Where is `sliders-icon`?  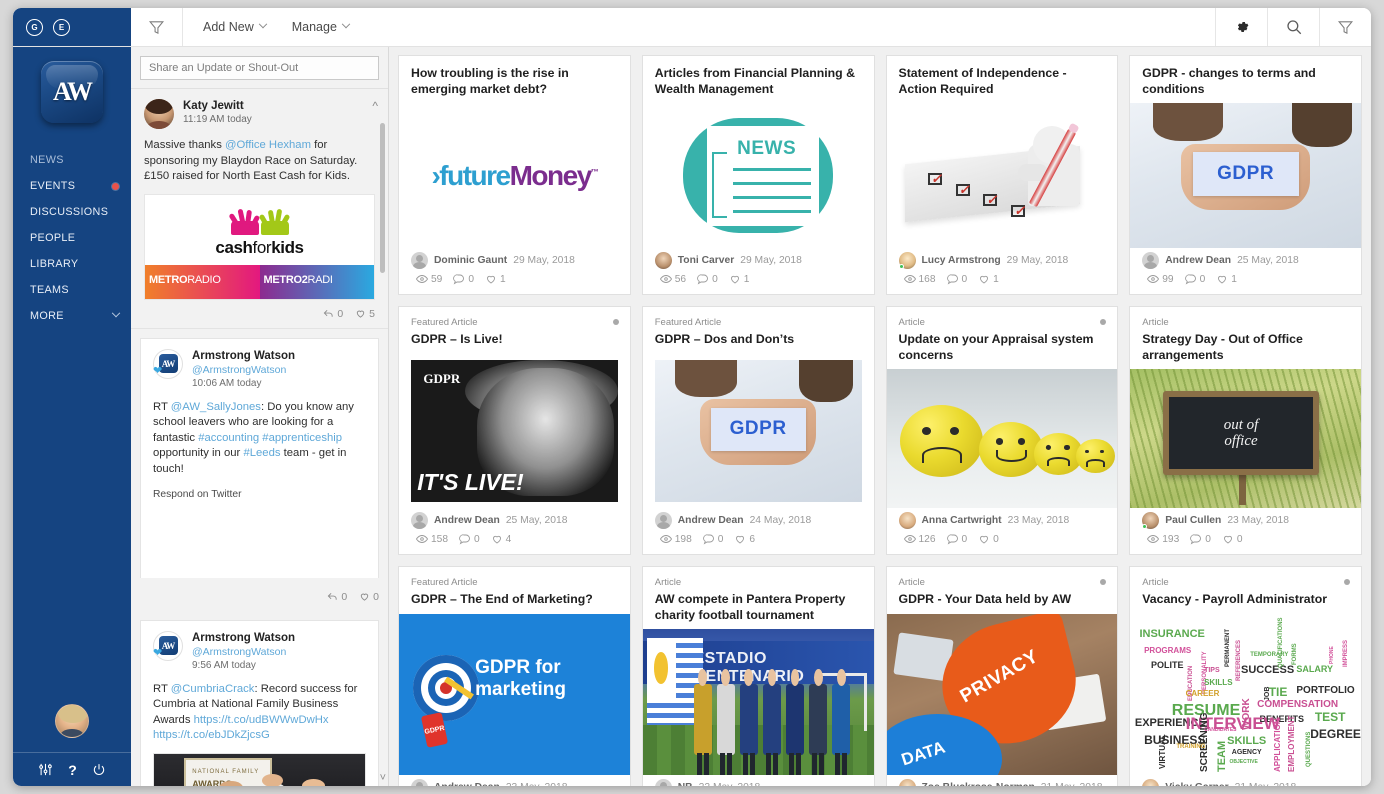 sliders-icon is located at coordinates (45, 769).